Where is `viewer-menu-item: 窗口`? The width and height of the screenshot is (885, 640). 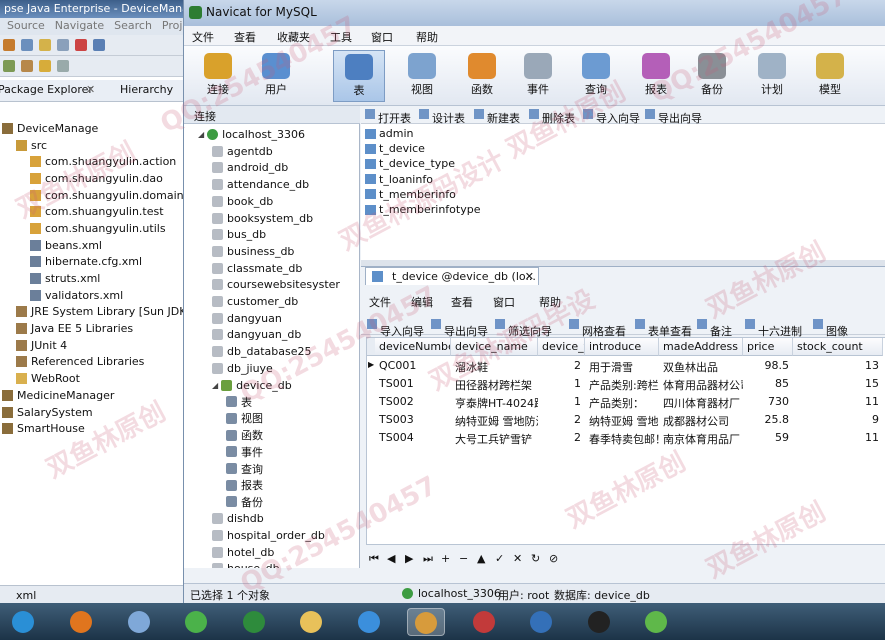
viewer-menu-item: 窗口 is located at coordinates (504, 302).